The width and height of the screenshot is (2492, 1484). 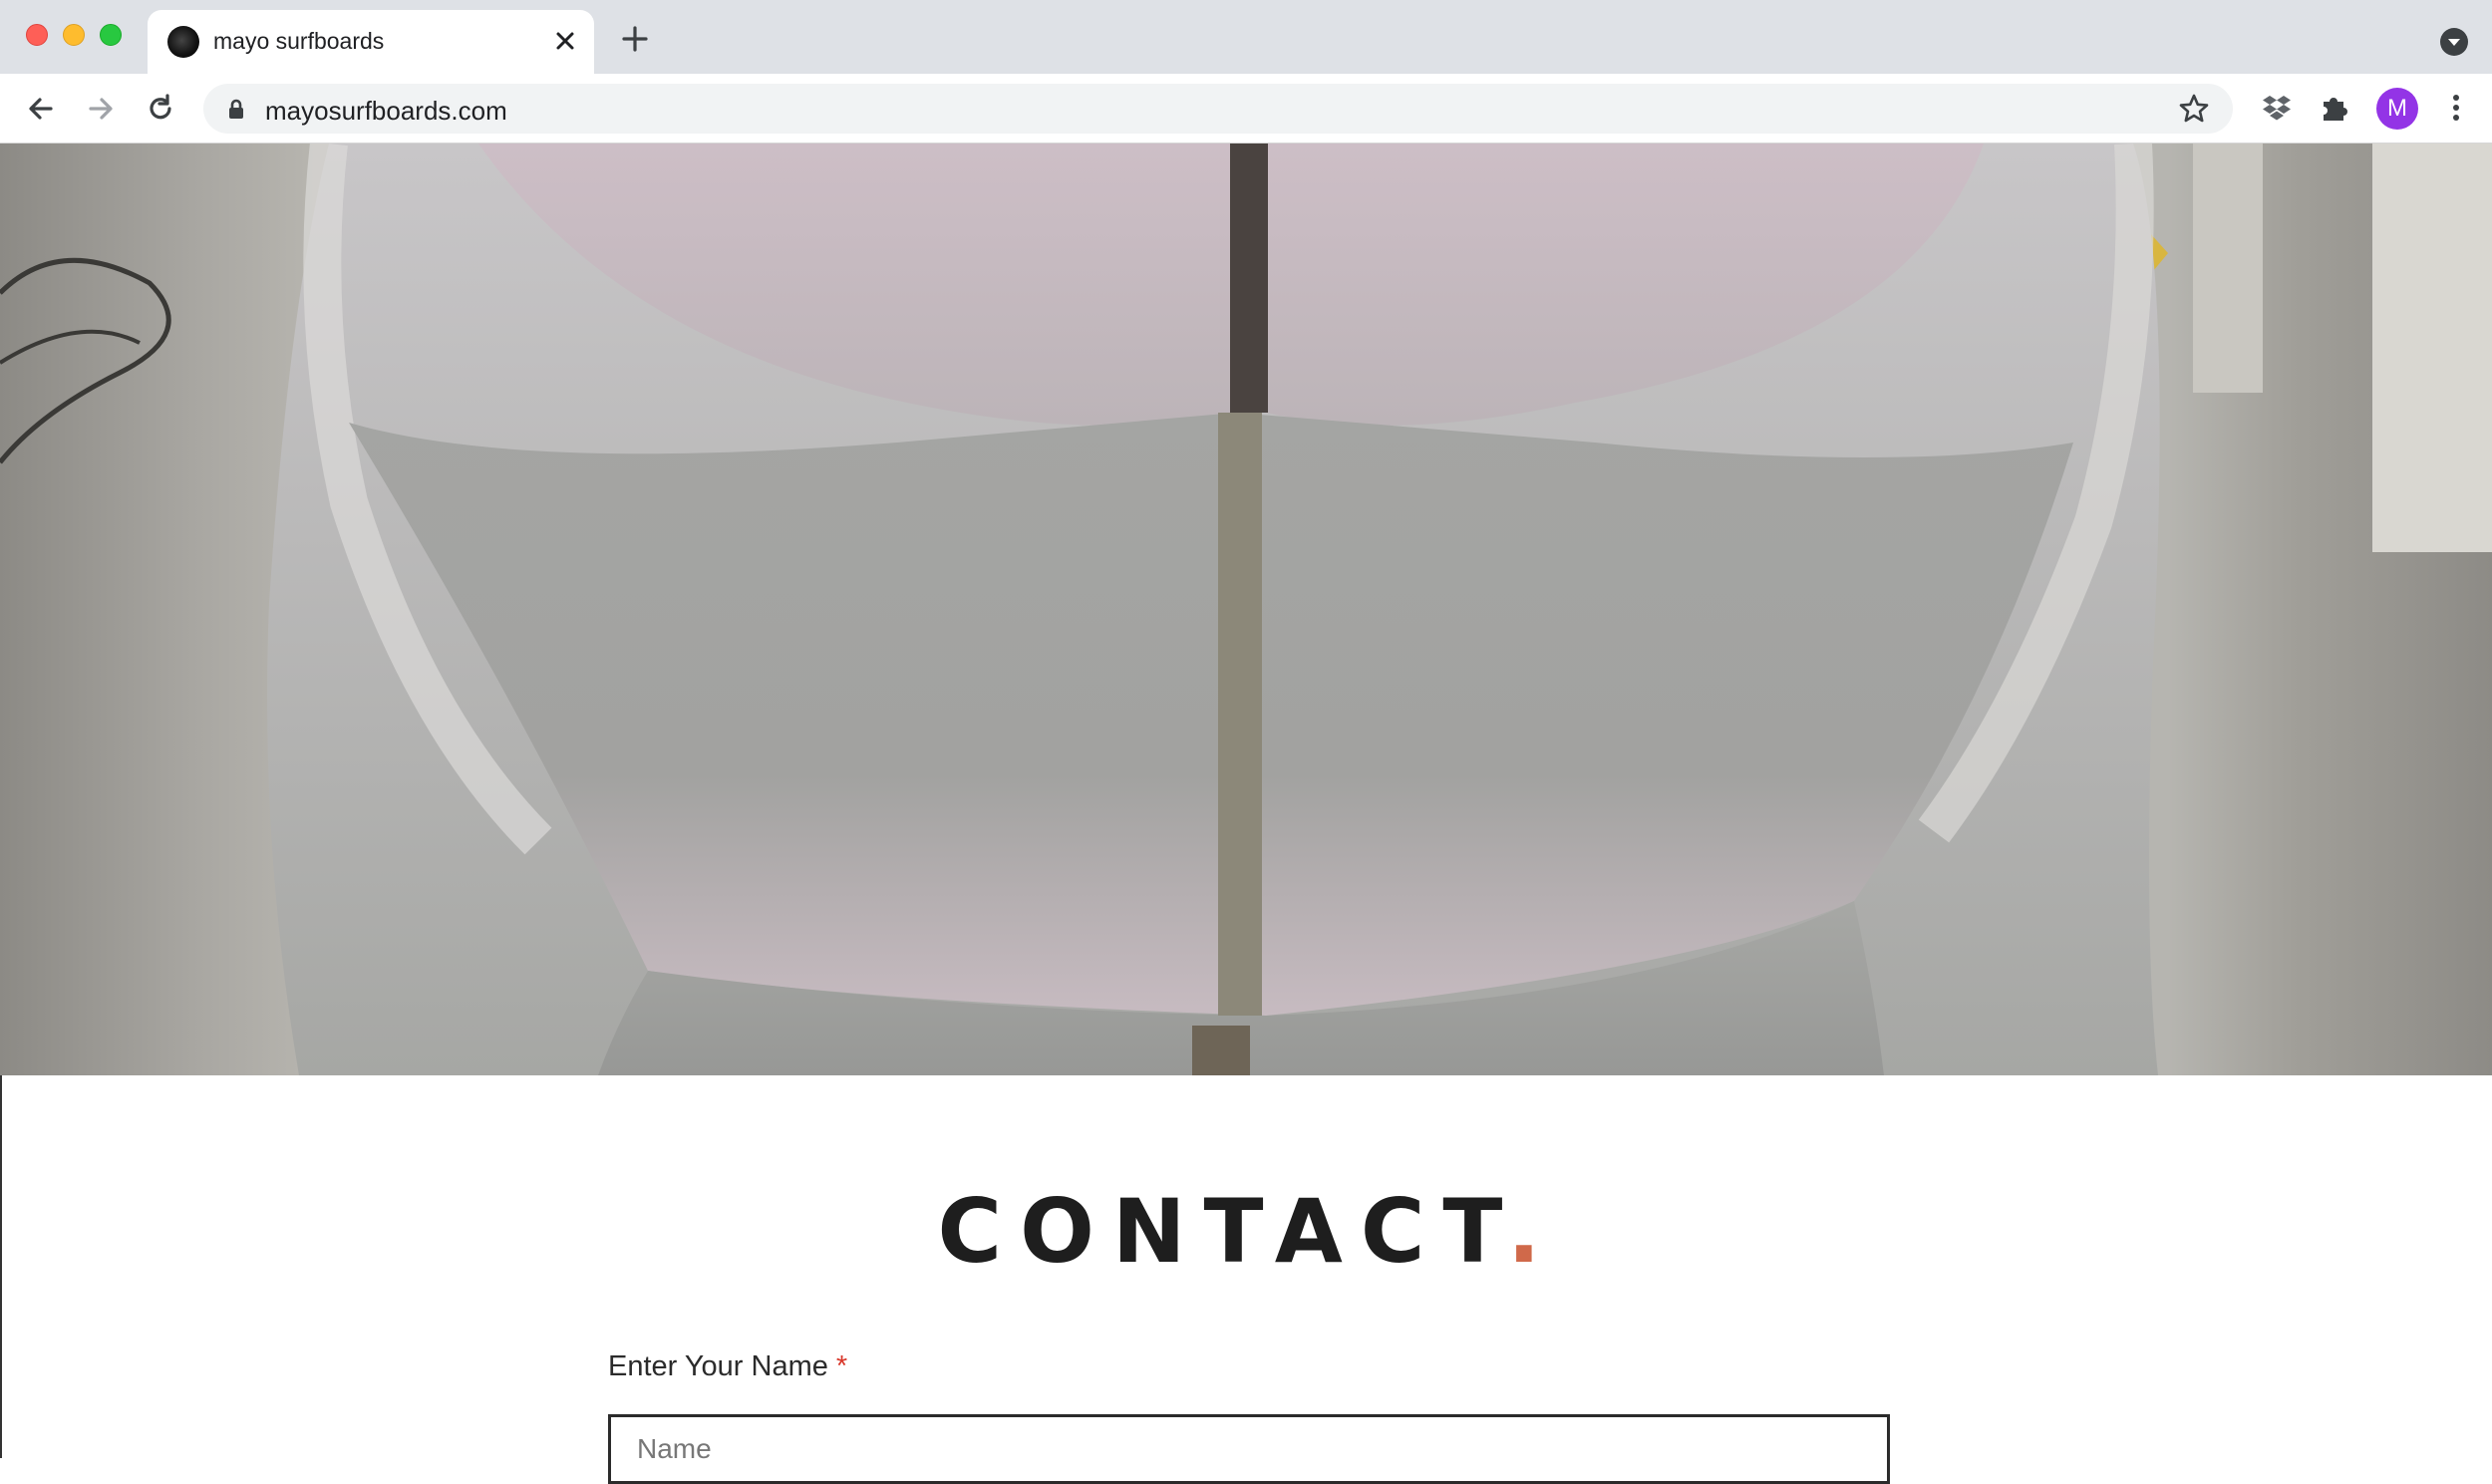 I want to click on address-bar: mayosurfboards.com, so click(x=1218, y=109).